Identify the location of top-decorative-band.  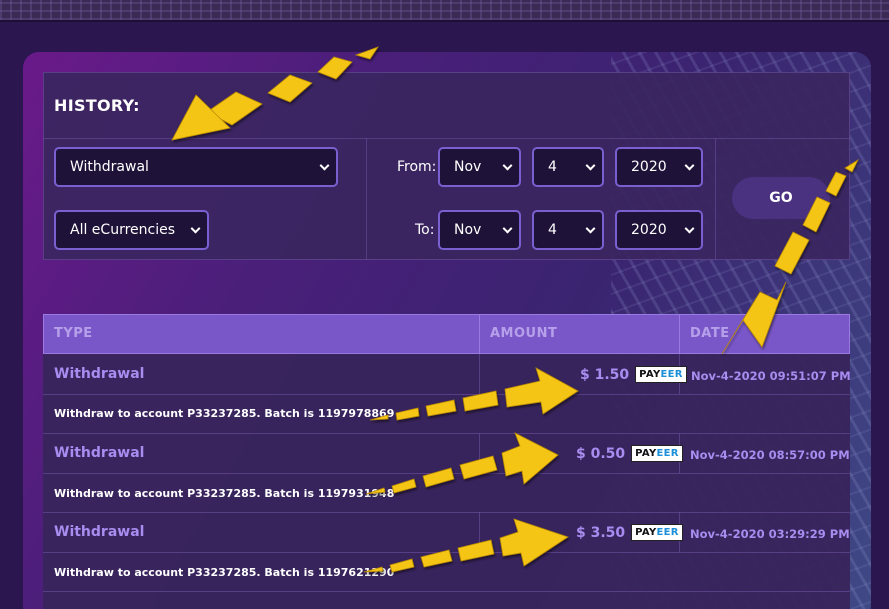
(444, 11).